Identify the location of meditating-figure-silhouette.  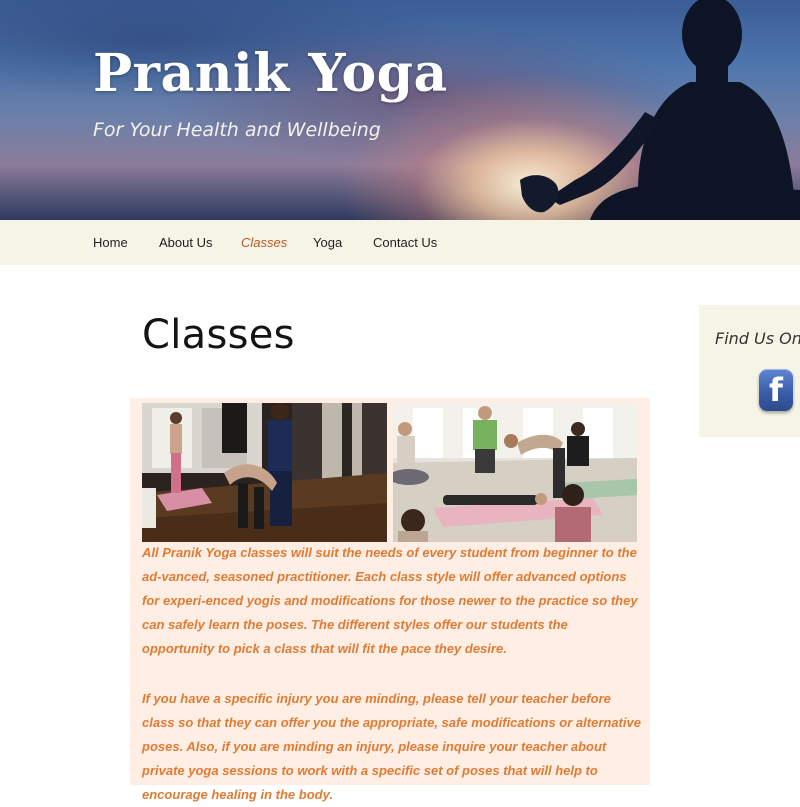
(660, 110).